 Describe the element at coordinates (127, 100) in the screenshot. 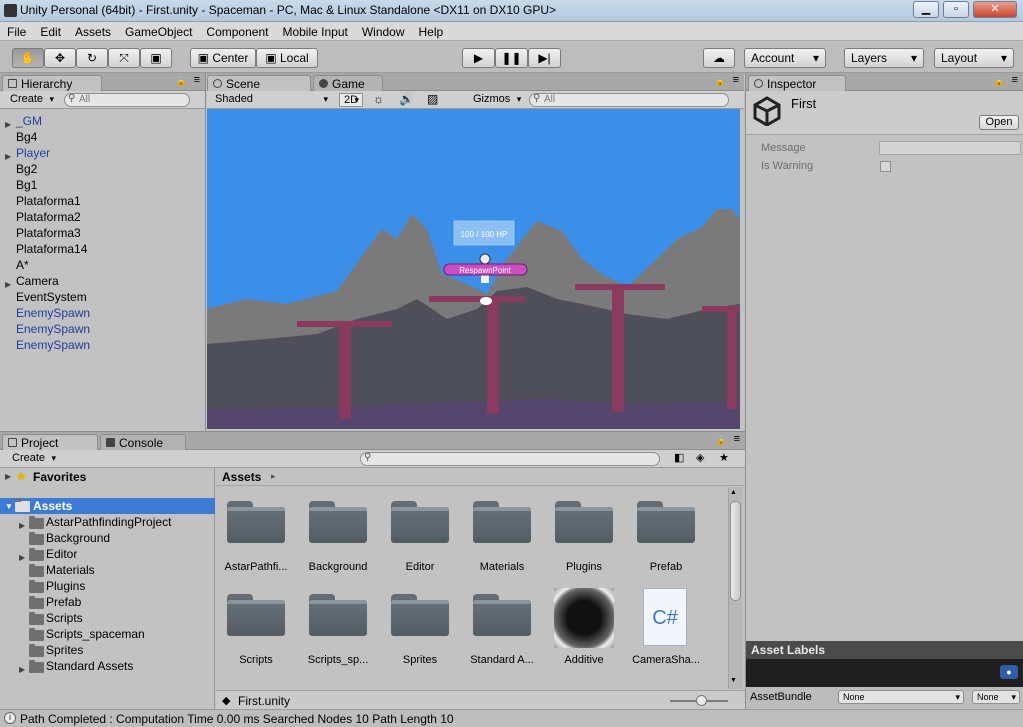

I see `hierarchy-search-input: All` at that location.